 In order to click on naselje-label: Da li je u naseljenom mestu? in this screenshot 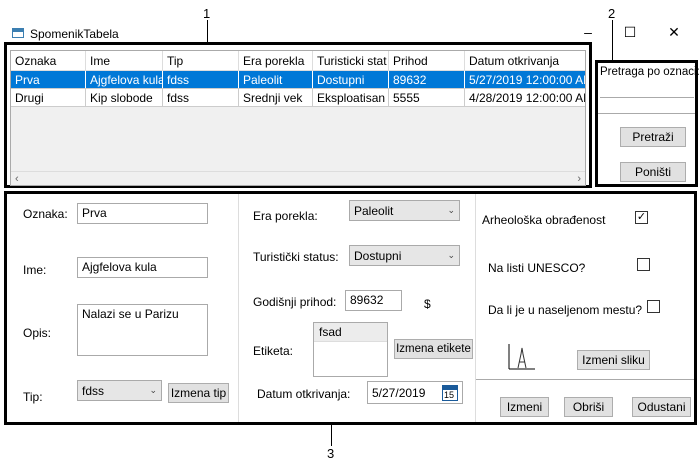, I will do `click(565, 310)`.